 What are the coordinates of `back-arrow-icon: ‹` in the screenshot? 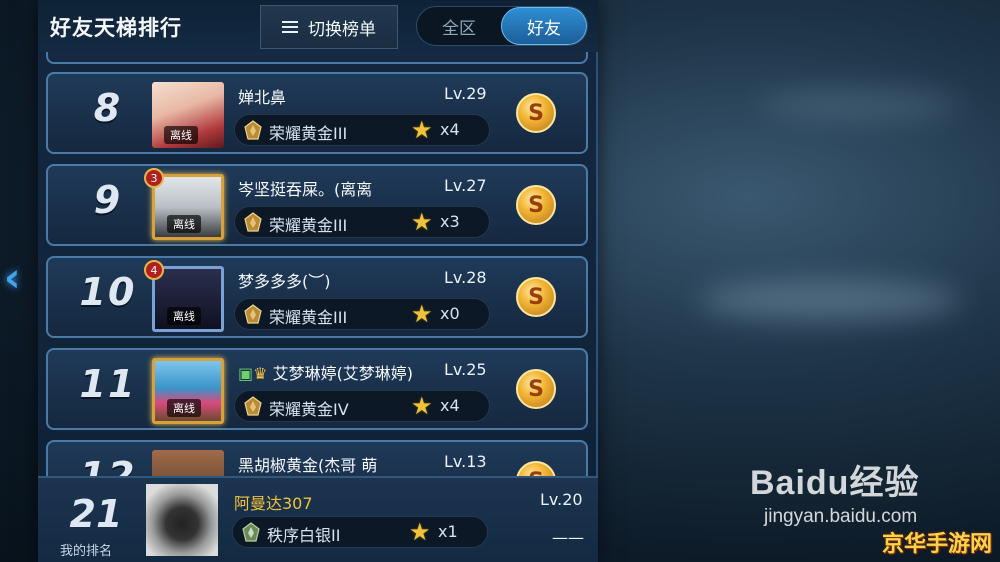 It's located at (12, 278).